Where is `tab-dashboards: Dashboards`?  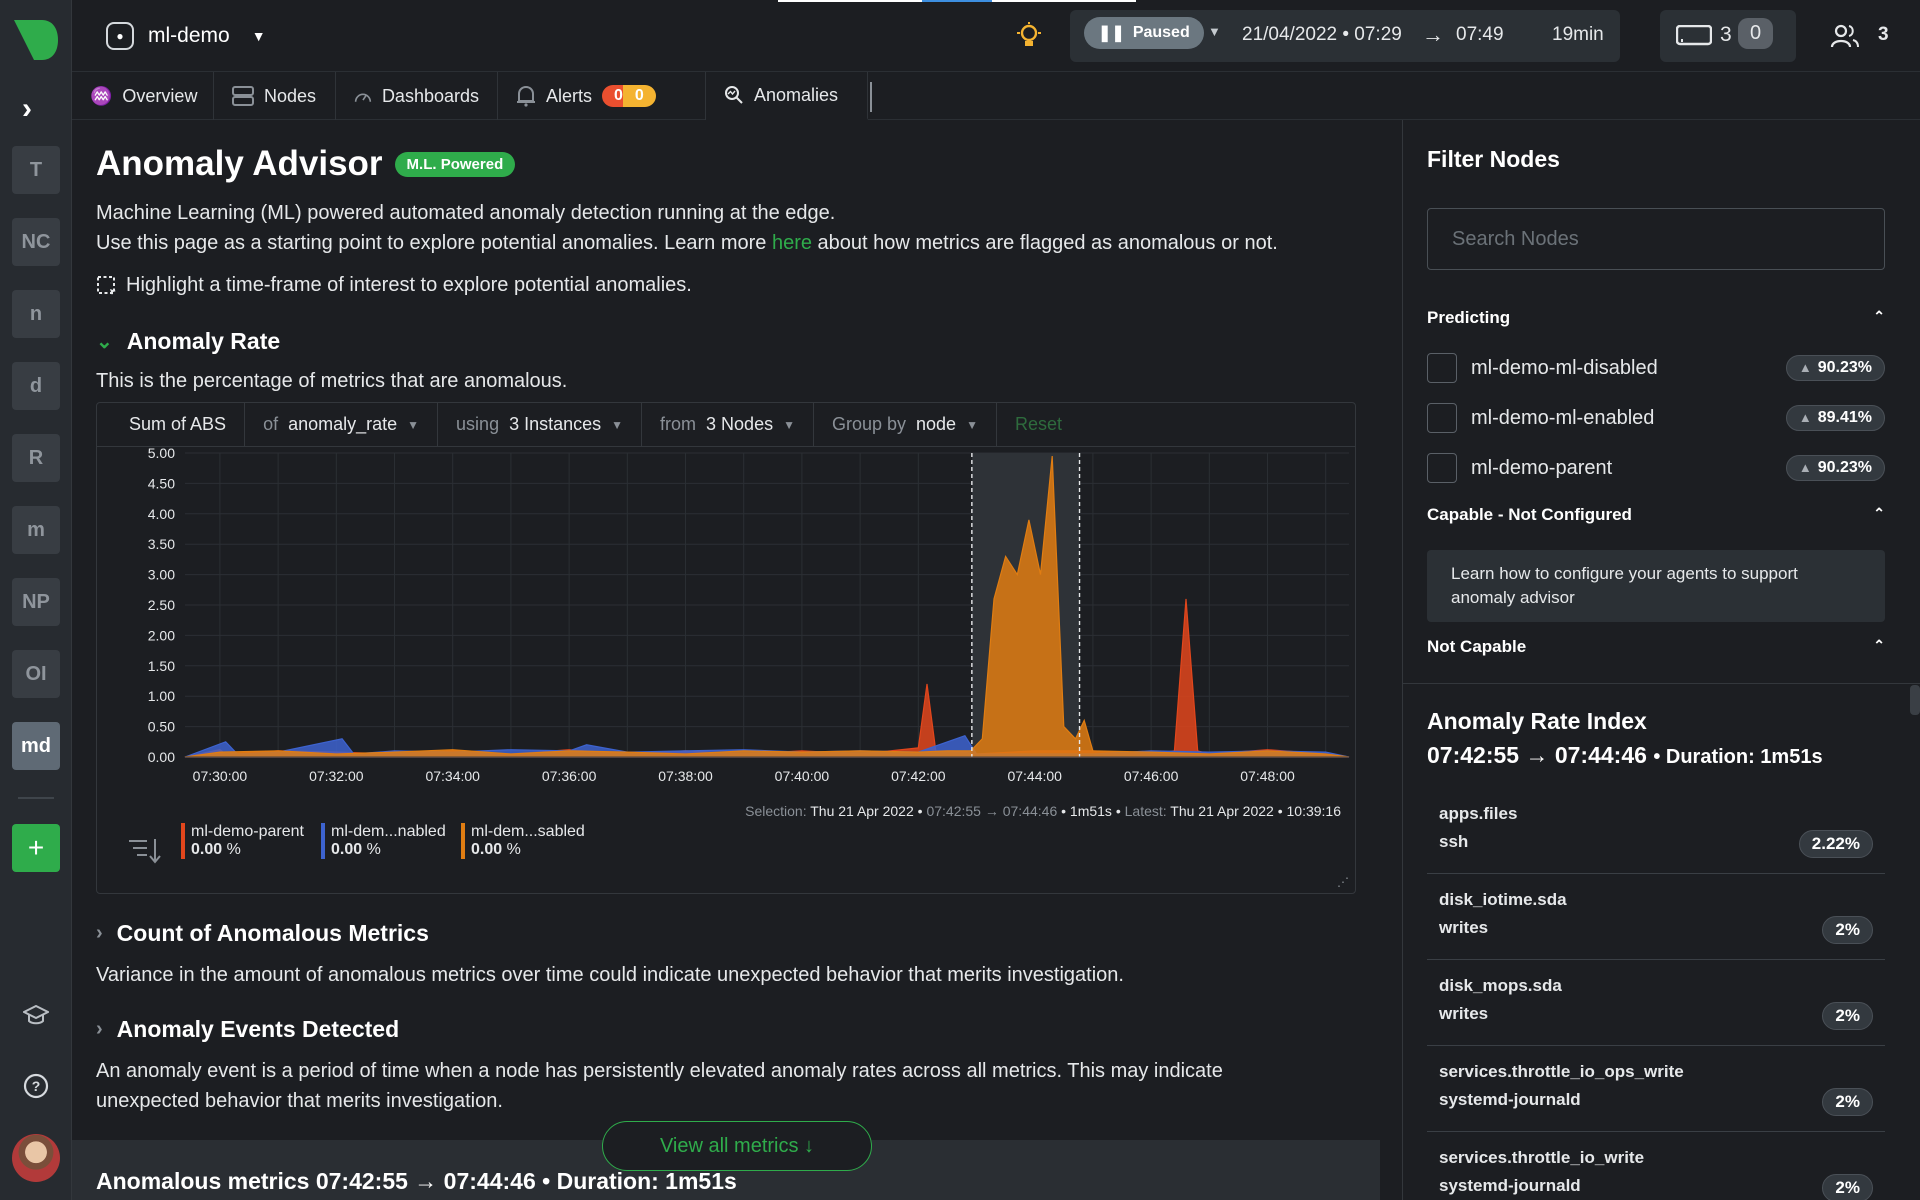 tab-dashboards: Dashboards is located at coordinates (417, 96).